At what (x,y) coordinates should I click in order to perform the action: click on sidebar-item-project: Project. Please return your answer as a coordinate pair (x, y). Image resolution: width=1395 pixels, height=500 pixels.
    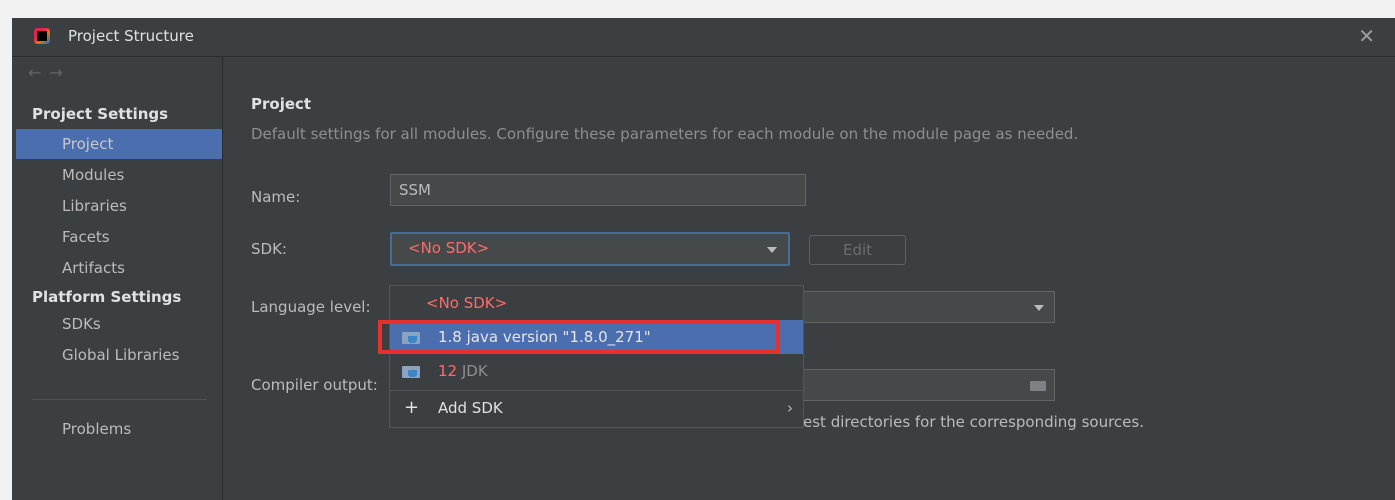
    Looking at the image, I should click on (119, 144).